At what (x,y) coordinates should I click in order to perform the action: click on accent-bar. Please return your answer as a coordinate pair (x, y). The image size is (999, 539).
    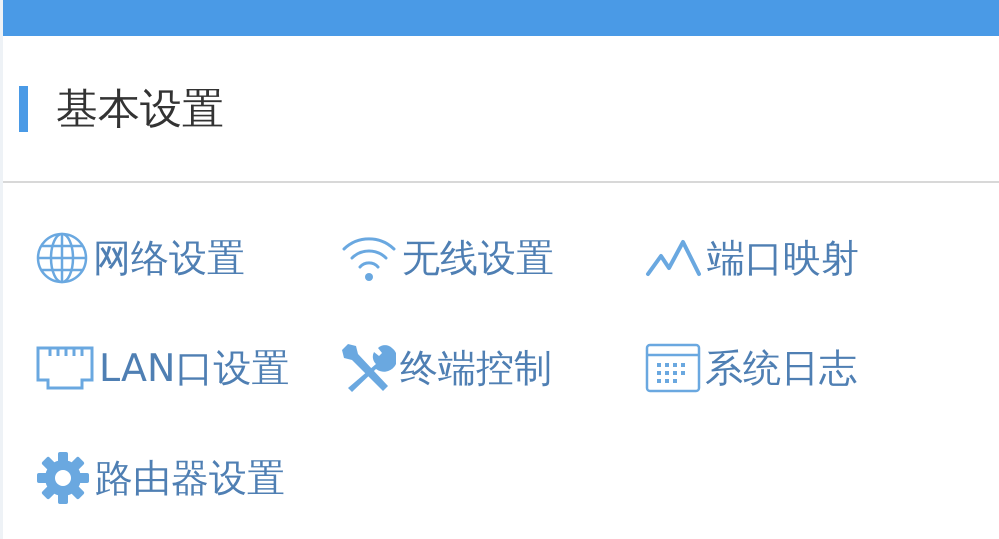
    Looking at the image, I should click on (23, 109).